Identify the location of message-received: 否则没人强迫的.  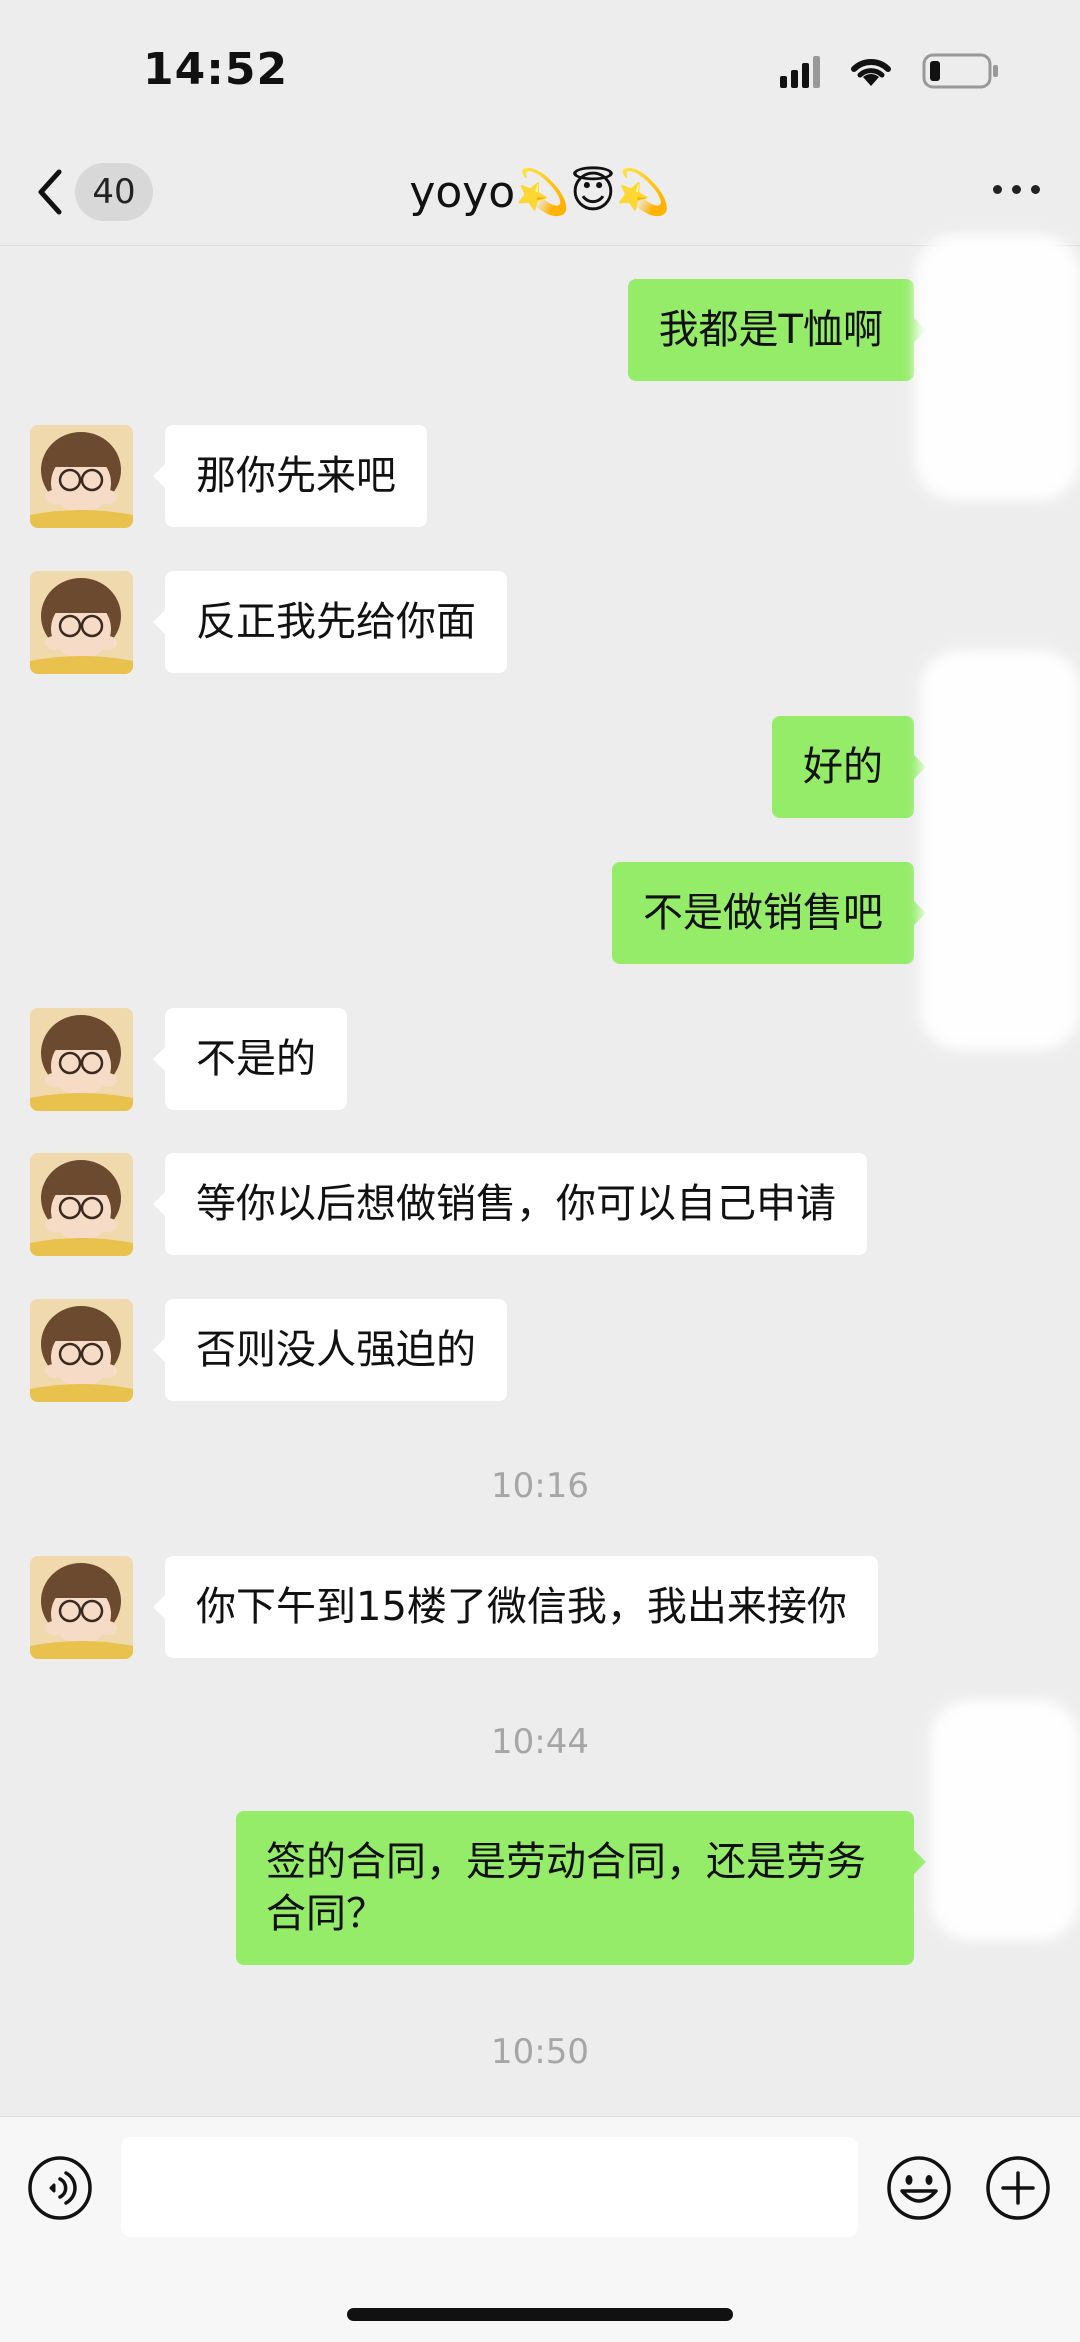
(268, 1350).